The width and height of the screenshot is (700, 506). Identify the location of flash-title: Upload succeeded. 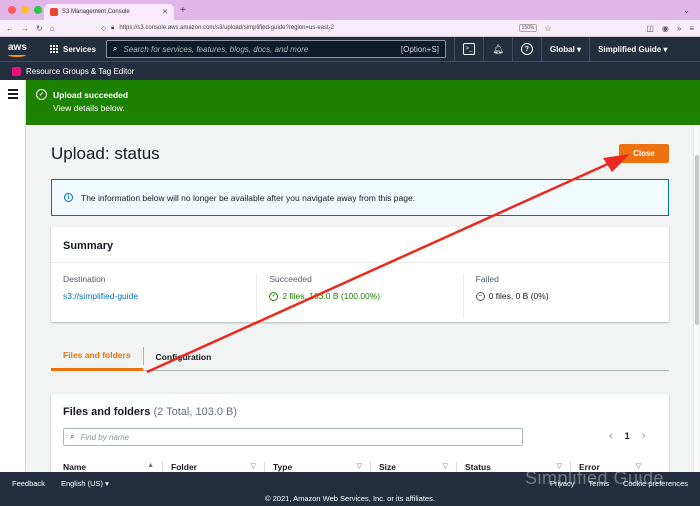
(91, 94).